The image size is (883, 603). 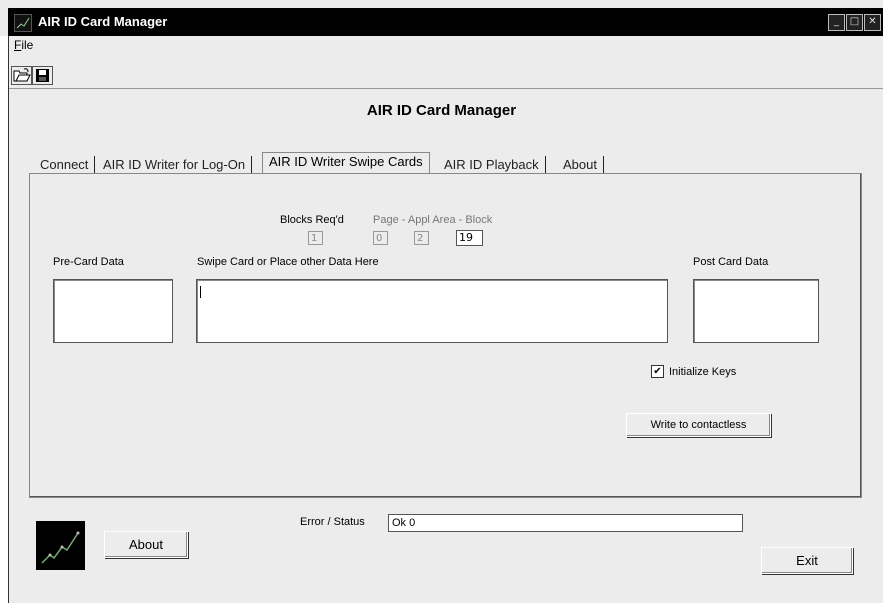 I want to click on window-title: AIR ID Card Manager, so click(x=103, y=21).